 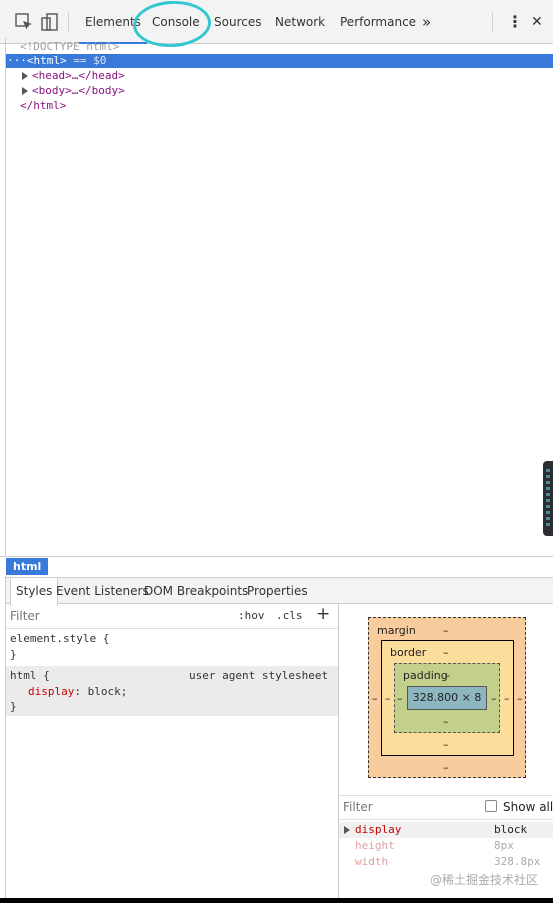 What do you see at coordinates (375, 698) in the screenshot?
I see `margin-left-value: –` at bounding box center [375, 698].